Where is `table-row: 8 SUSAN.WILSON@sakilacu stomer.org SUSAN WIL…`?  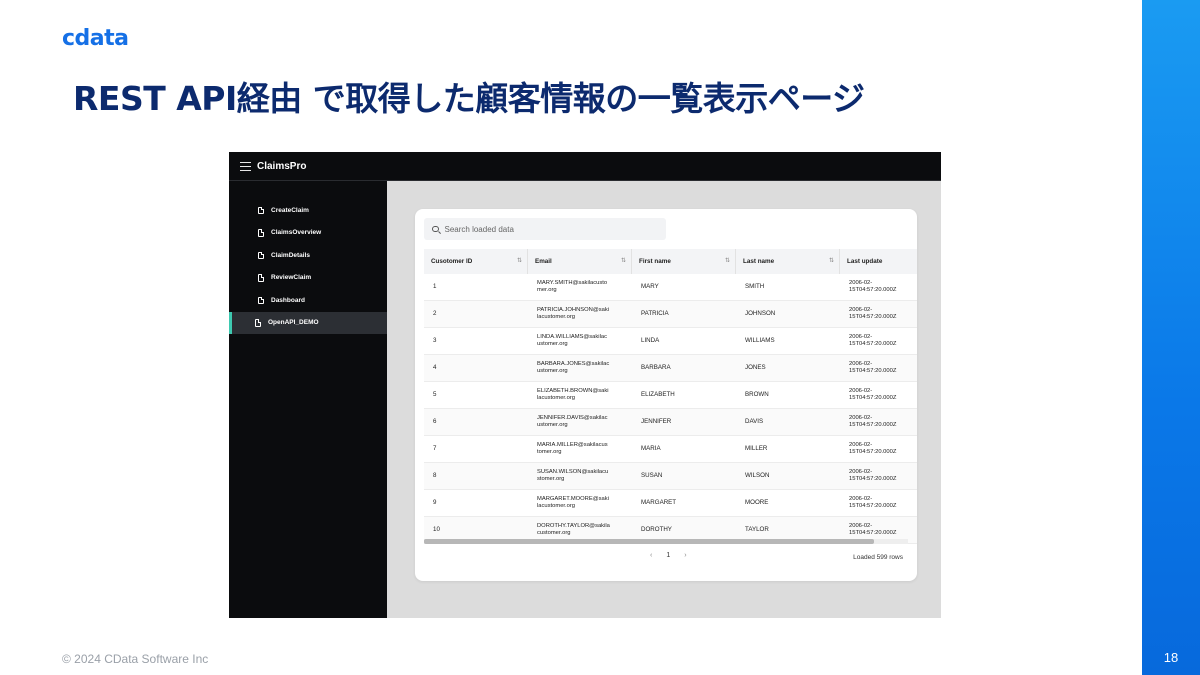
table-row: 8 SUSAN.WILSON@sakilacu stomer.org SUSAN WIL… is located at coordinates (670, 476).